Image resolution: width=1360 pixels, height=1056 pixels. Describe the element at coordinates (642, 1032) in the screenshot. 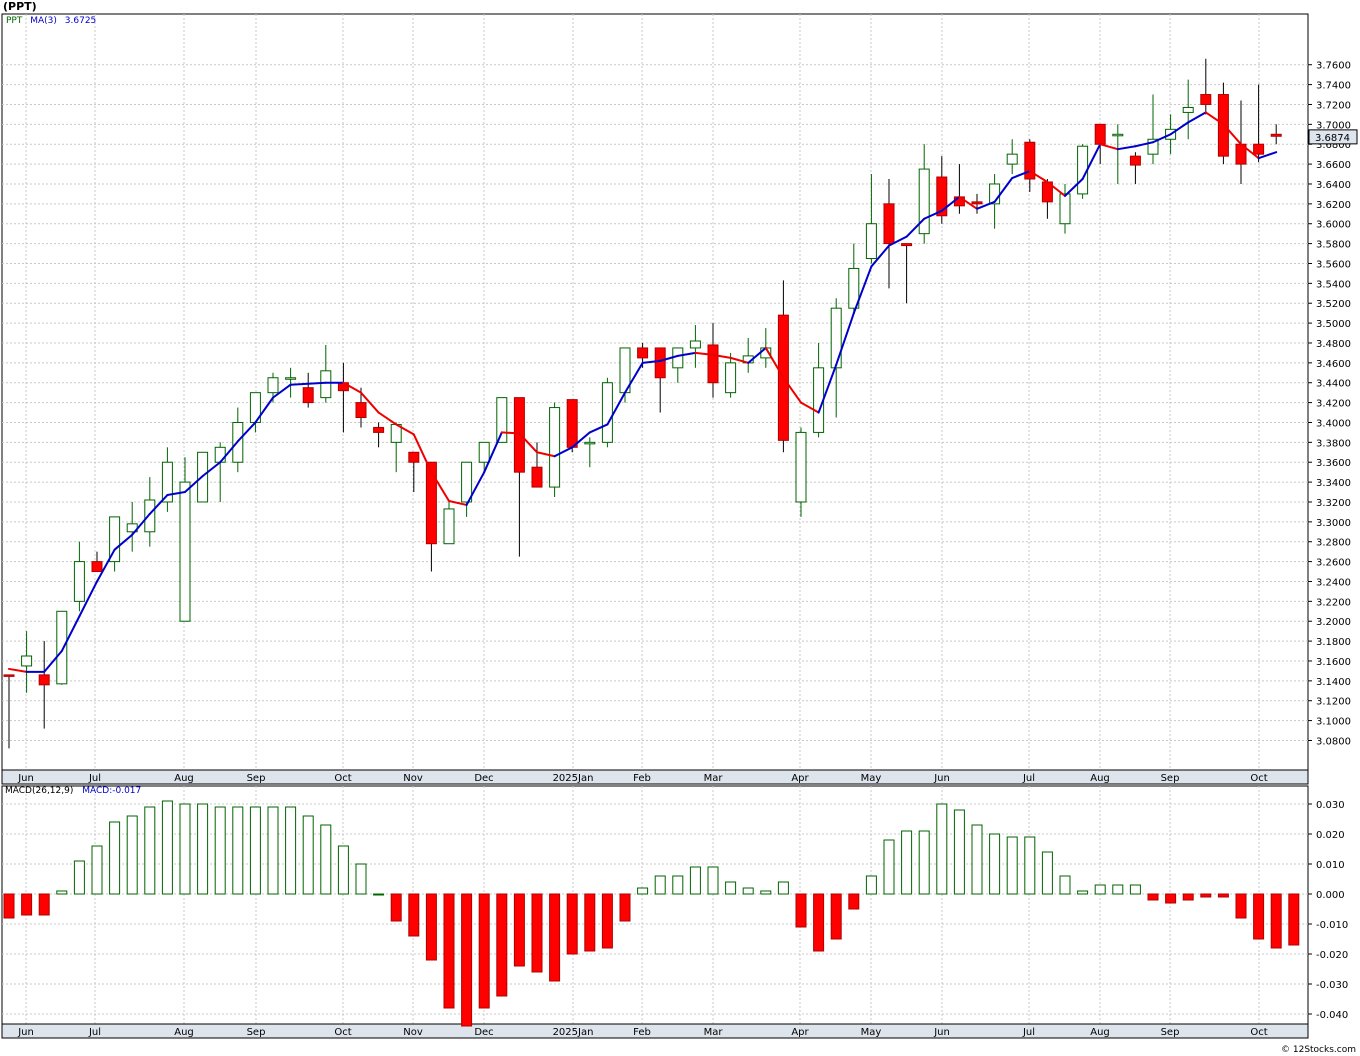

I see `macd-month-label: Feb` at that location.